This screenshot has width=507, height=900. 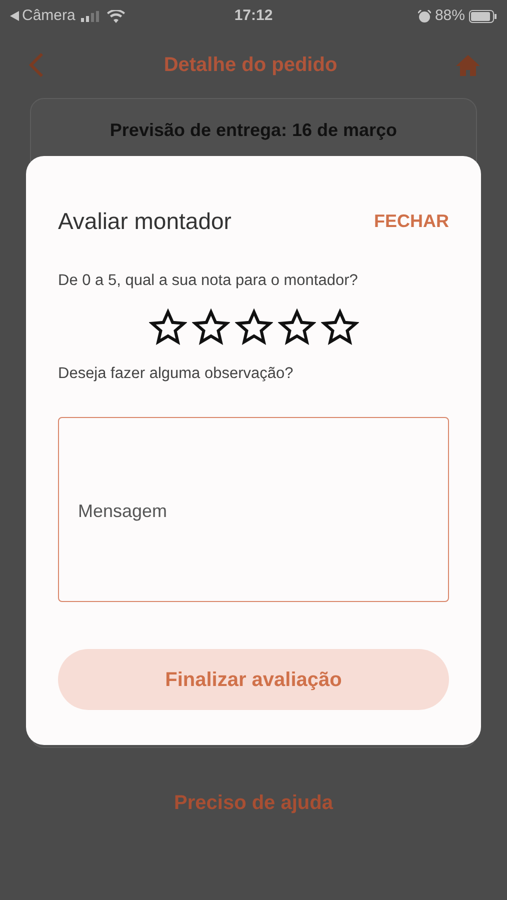 I want to click on battery-percent: 88%, so click(x=449, y=16).